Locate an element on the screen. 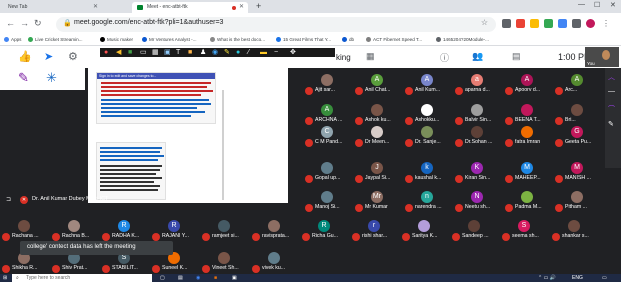 The width and height of the screenshot is (621, 282). chrome-icon: ◉ is located at coordinates (198, 278).